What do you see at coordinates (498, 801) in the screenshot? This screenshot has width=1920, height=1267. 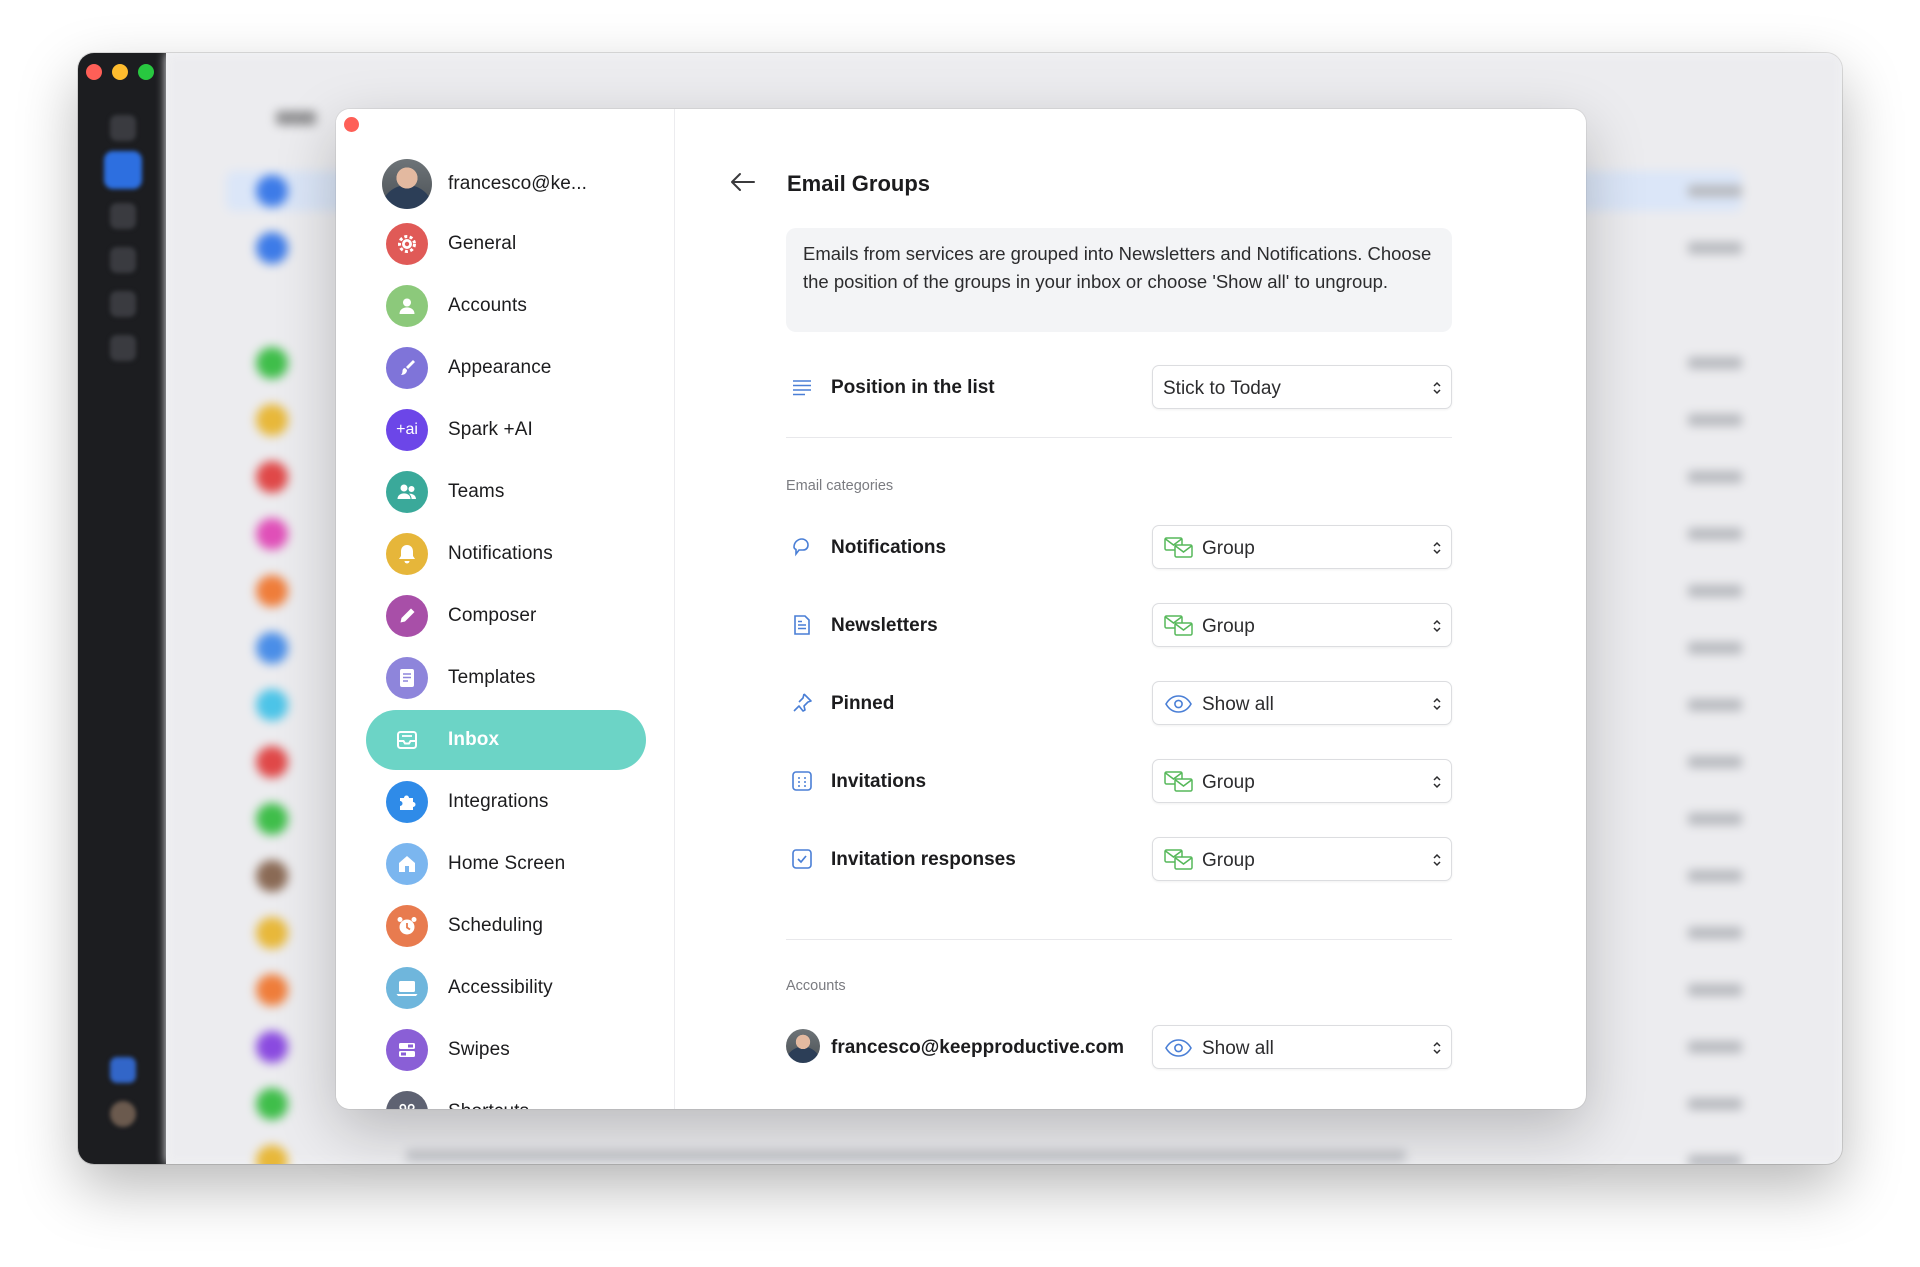 I see `sidebar-item-label: Integrations` at bounding box center [498, 801].